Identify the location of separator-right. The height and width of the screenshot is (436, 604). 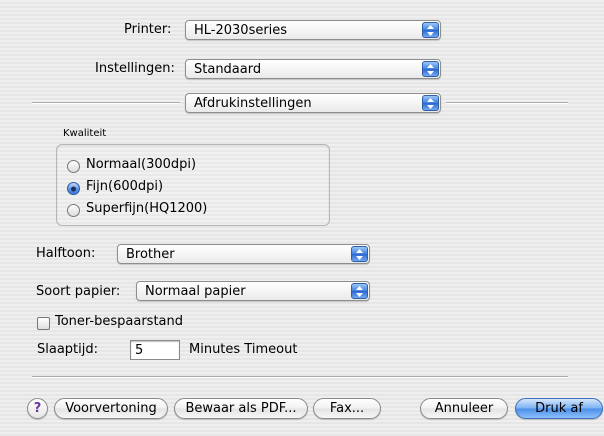
(507, 102).